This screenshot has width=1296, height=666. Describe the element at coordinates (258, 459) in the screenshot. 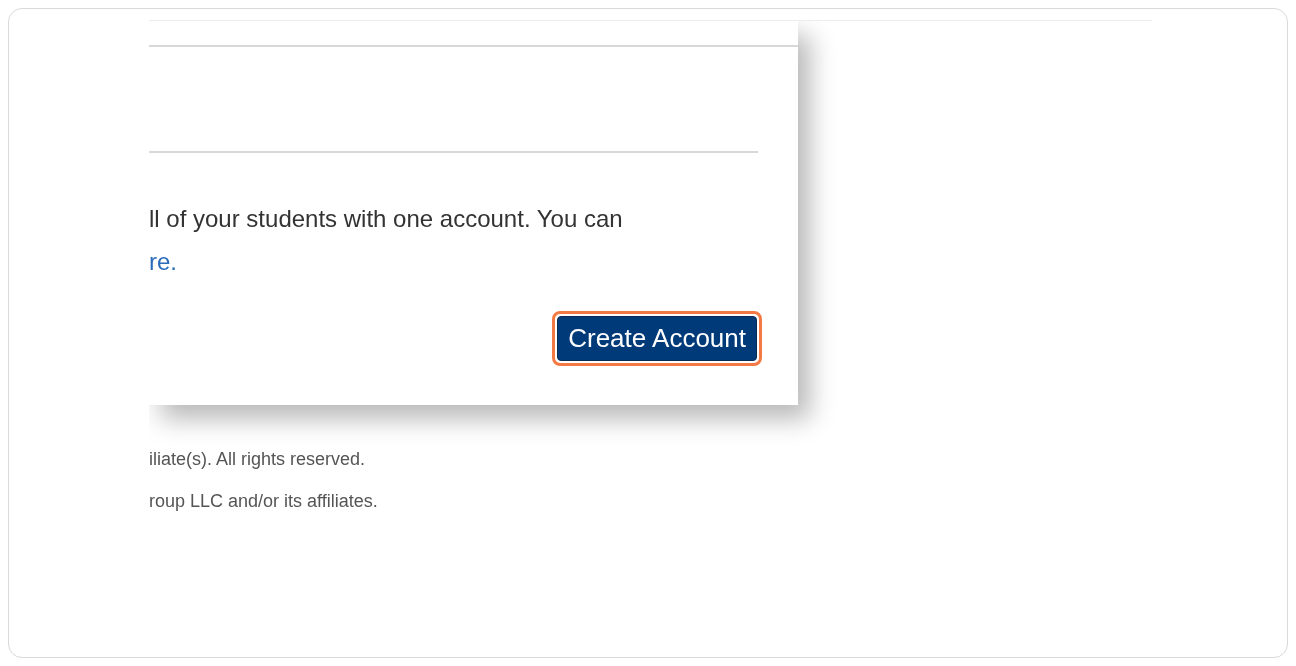

I see `footer-text: iliate(s). All rights reserved.` at that location.